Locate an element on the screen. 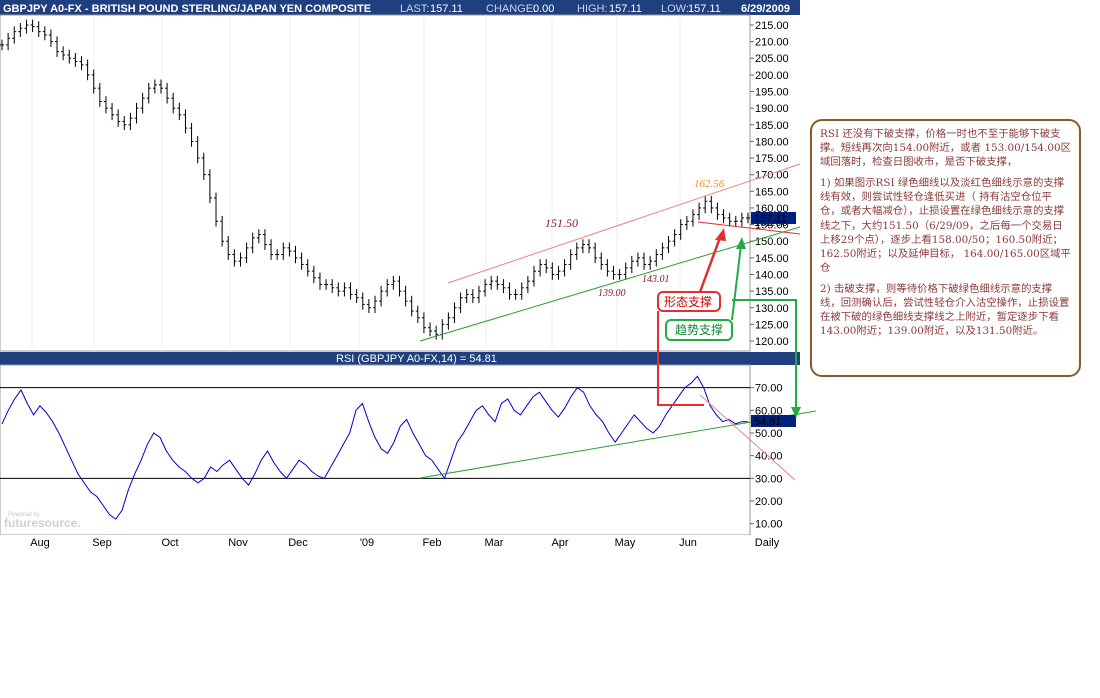  pattern-support-text: 形态支撑 is located at coordinates (688, 301).